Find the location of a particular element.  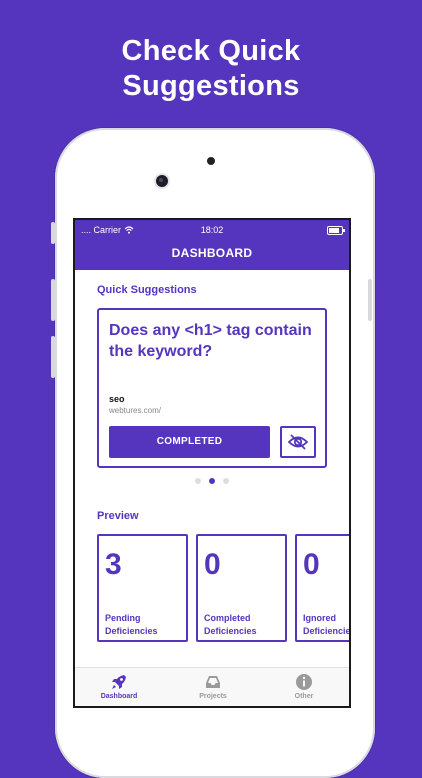

tab-dashboard: Dashboard is located at coordinates (119, 686).